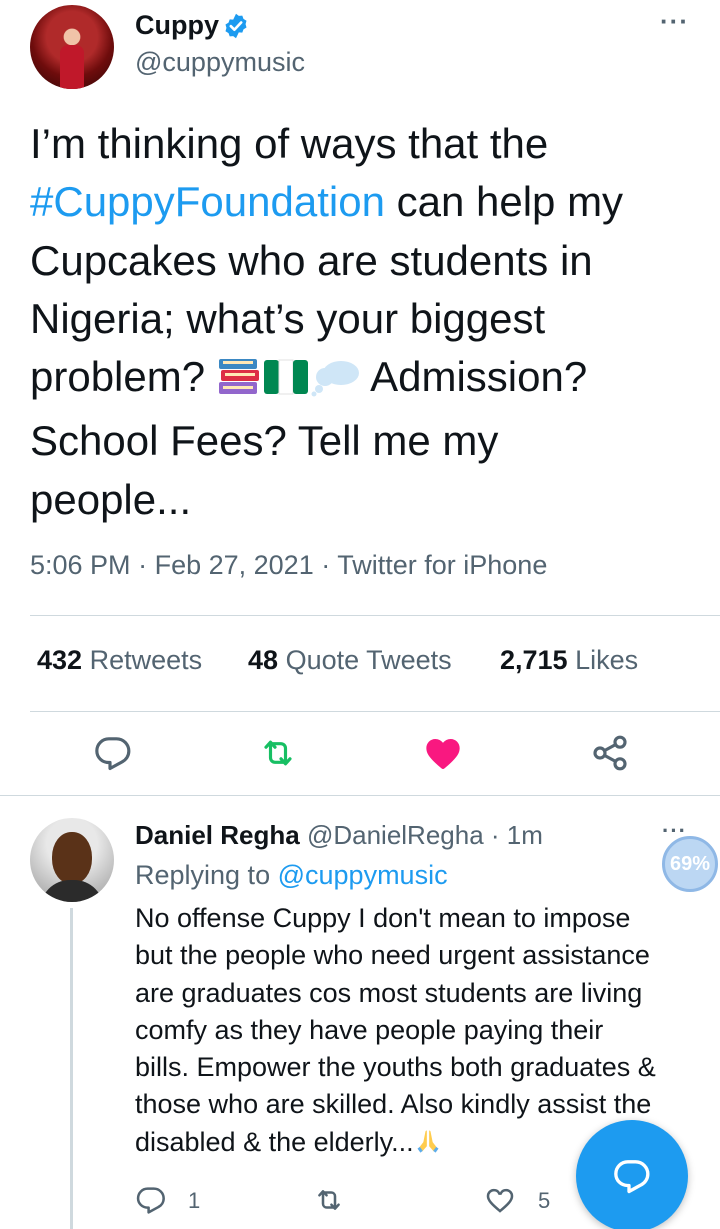 Image resolution: width=720 pixels, height=1229 pixels. I want to click on reply-author-name: Daniel Regha, so click(217, 835).